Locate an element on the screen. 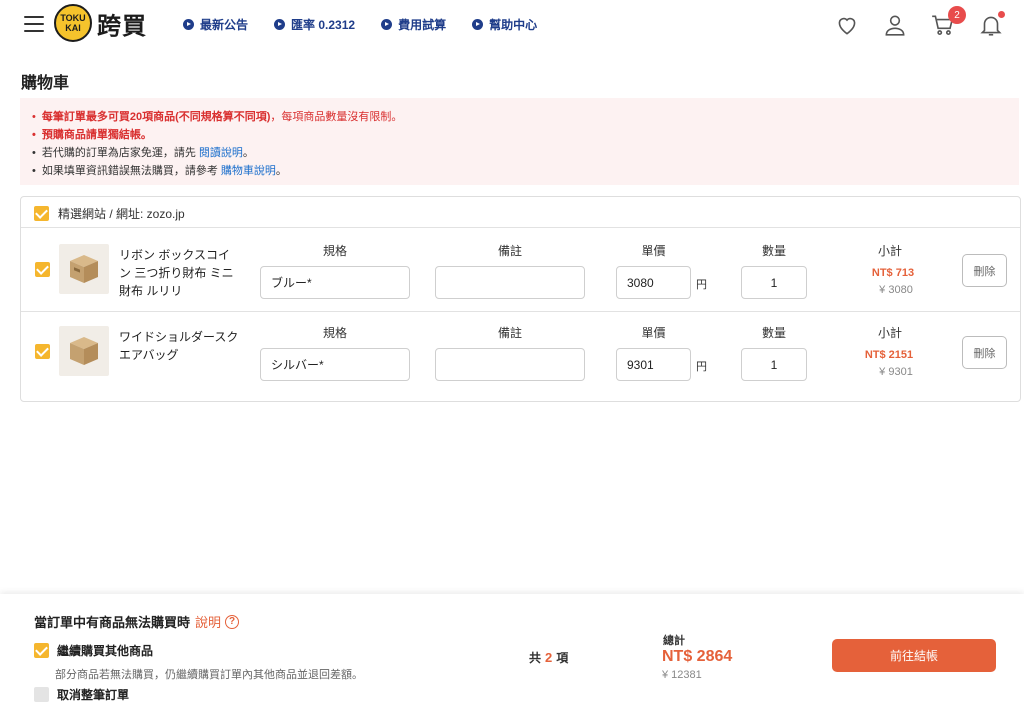 Image resolution: width=1024 pixels, height=712 pixels. cart-icon: 2 is located at coordinates (948, 22).